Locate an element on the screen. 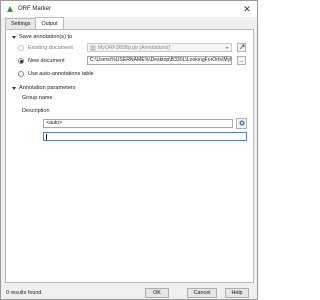  close-icon: ✕ is located at coordinates (247, 9).